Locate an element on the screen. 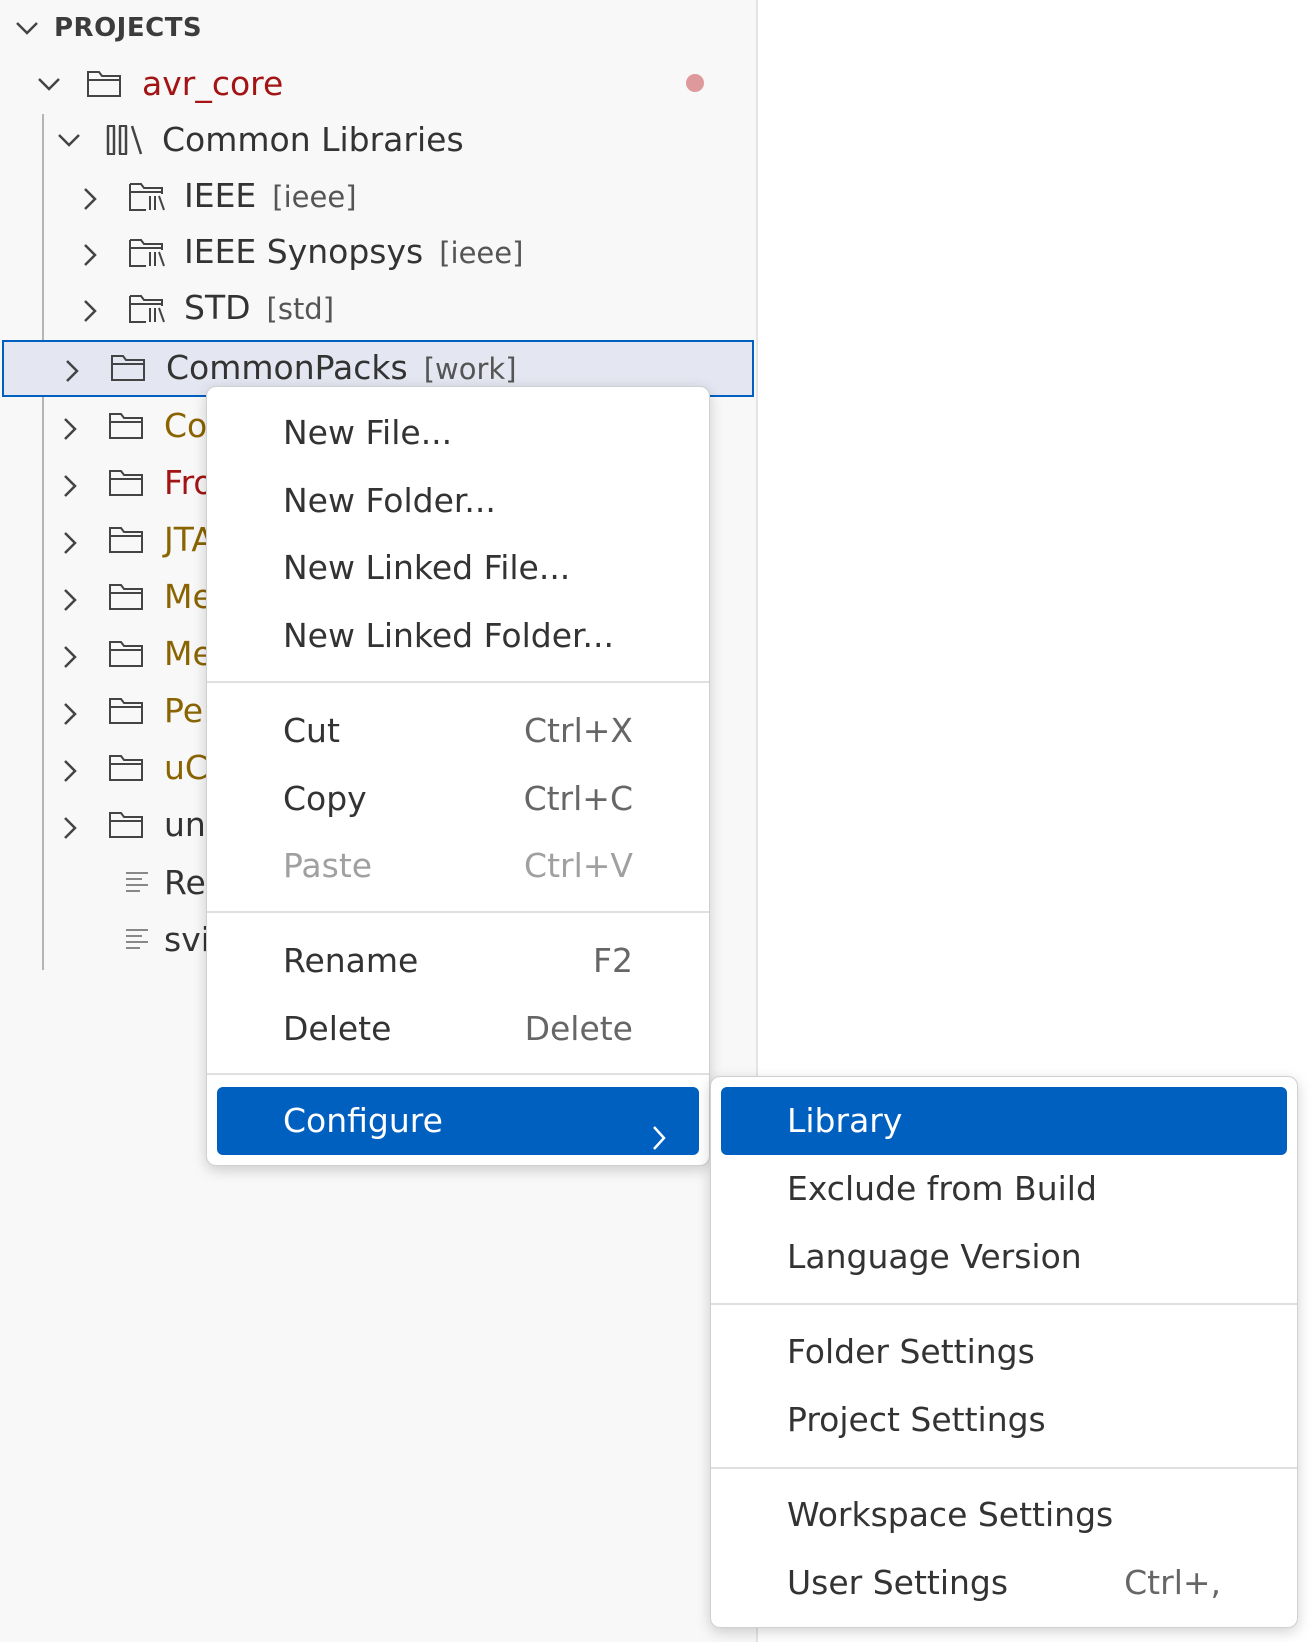 The width and height of the screenshot is (1314, 1642). projects-section-header: PROJECTS is located at coordinates (370, 28).